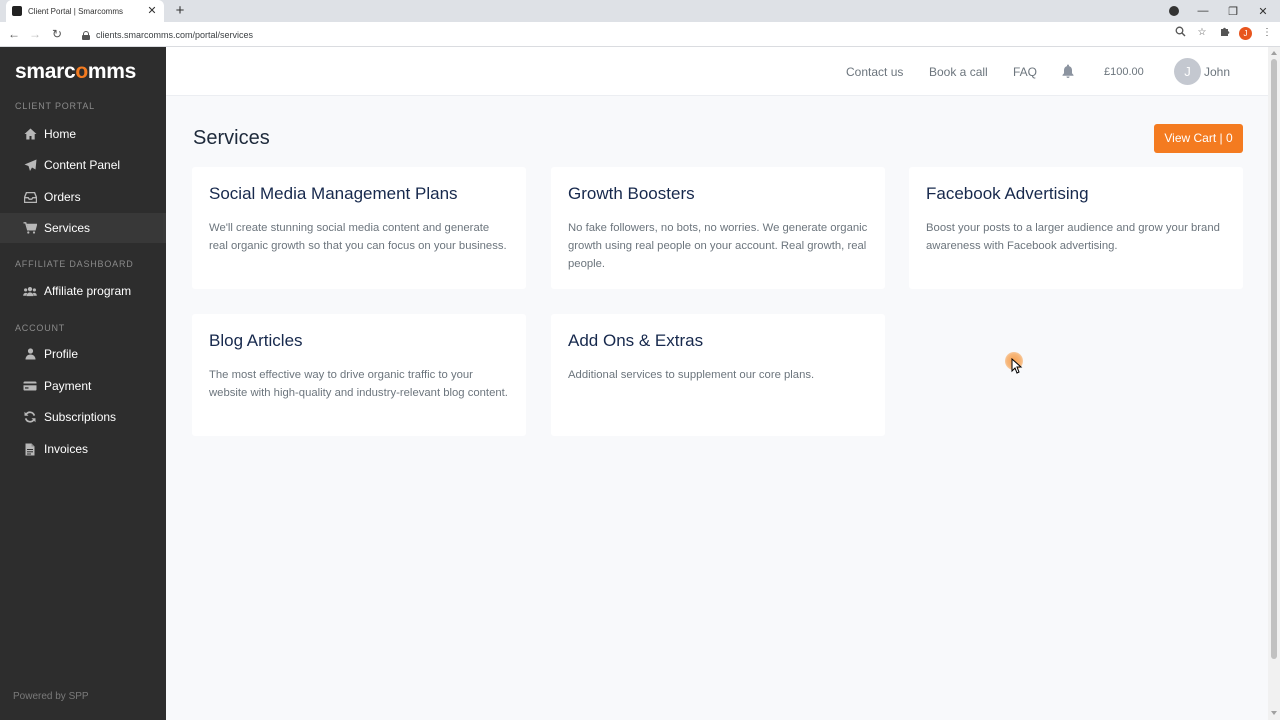 Image resolution: width=1280 pixels, height=720 pixels. I want to click on card-title: Add Ons & Extras, so click(718, 341).